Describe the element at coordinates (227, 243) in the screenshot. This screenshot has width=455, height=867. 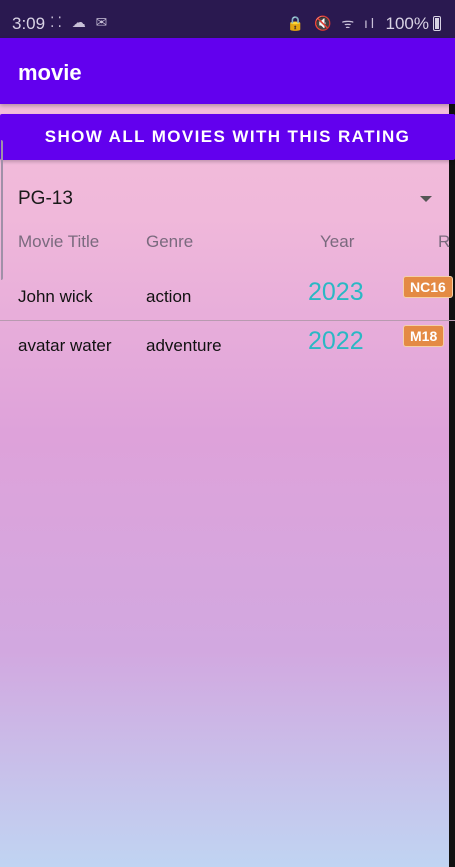
I see `table-header: Movie Title Genre Year R` at that location.